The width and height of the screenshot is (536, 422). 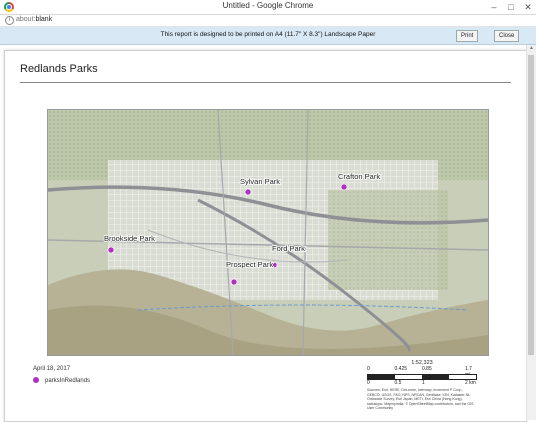 I want to click on window-title: Untitled - Google Chrome, so click(x=268, y=5).